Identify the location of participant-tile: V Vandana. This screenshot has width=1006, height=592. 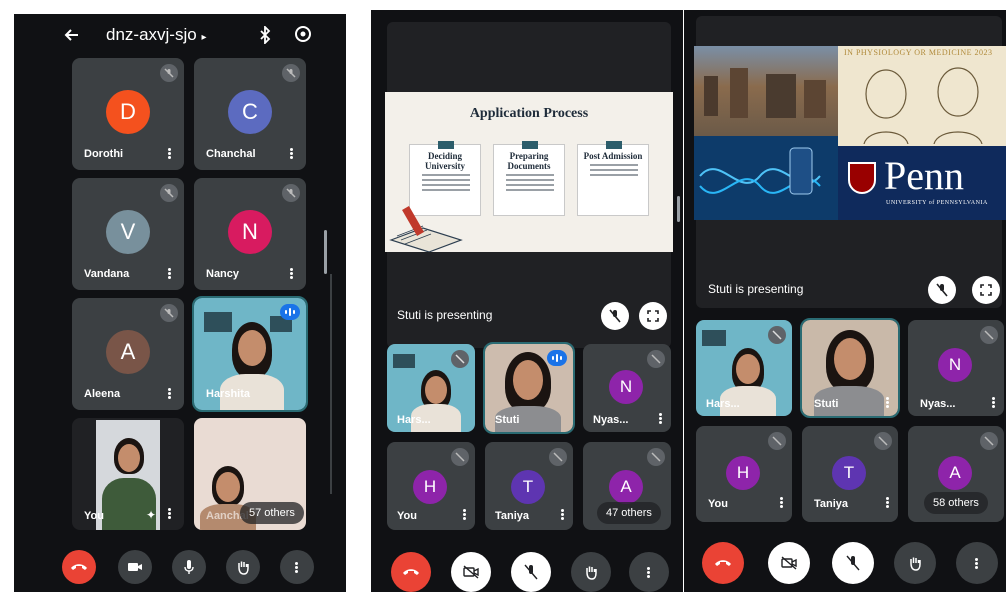
(128, 234).